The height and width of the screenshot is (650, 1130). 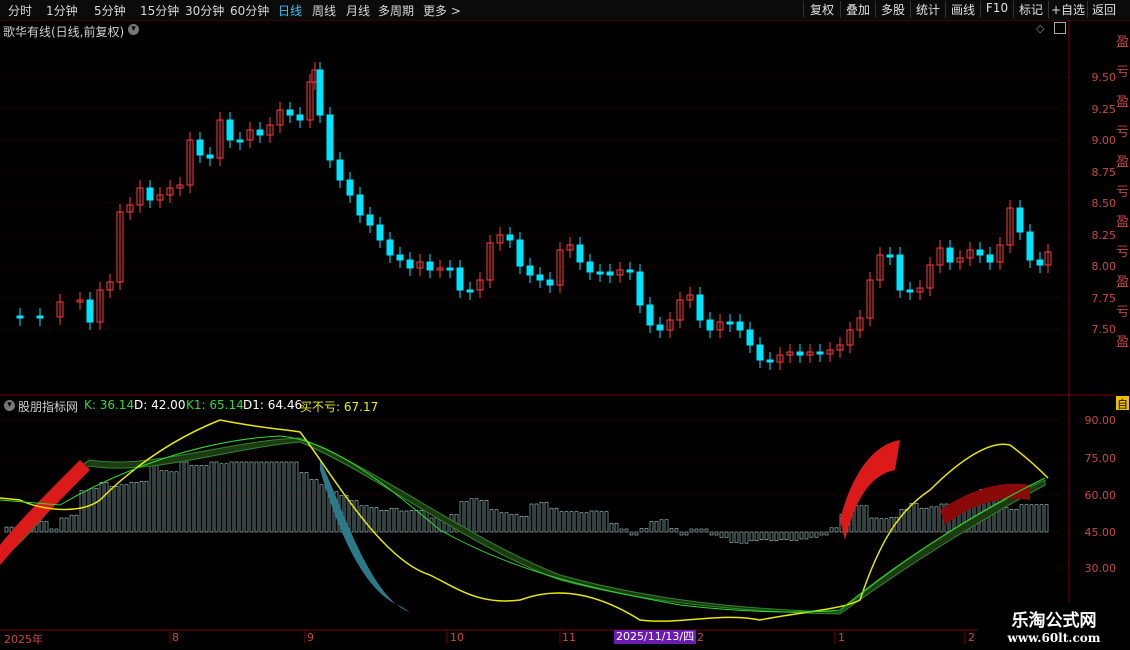 I want to click on price-tick: 8.75, so click(x=1104, y=172).